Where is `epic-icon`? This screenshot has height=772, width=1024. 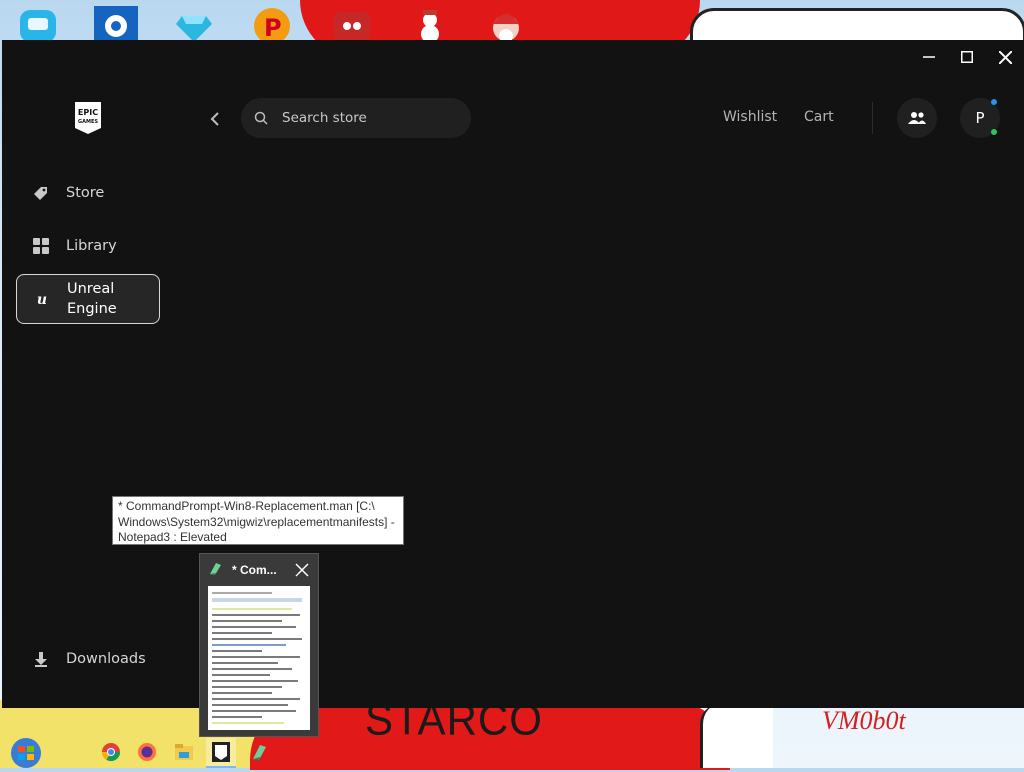
epic-icon is located at coordinates (221, 753).